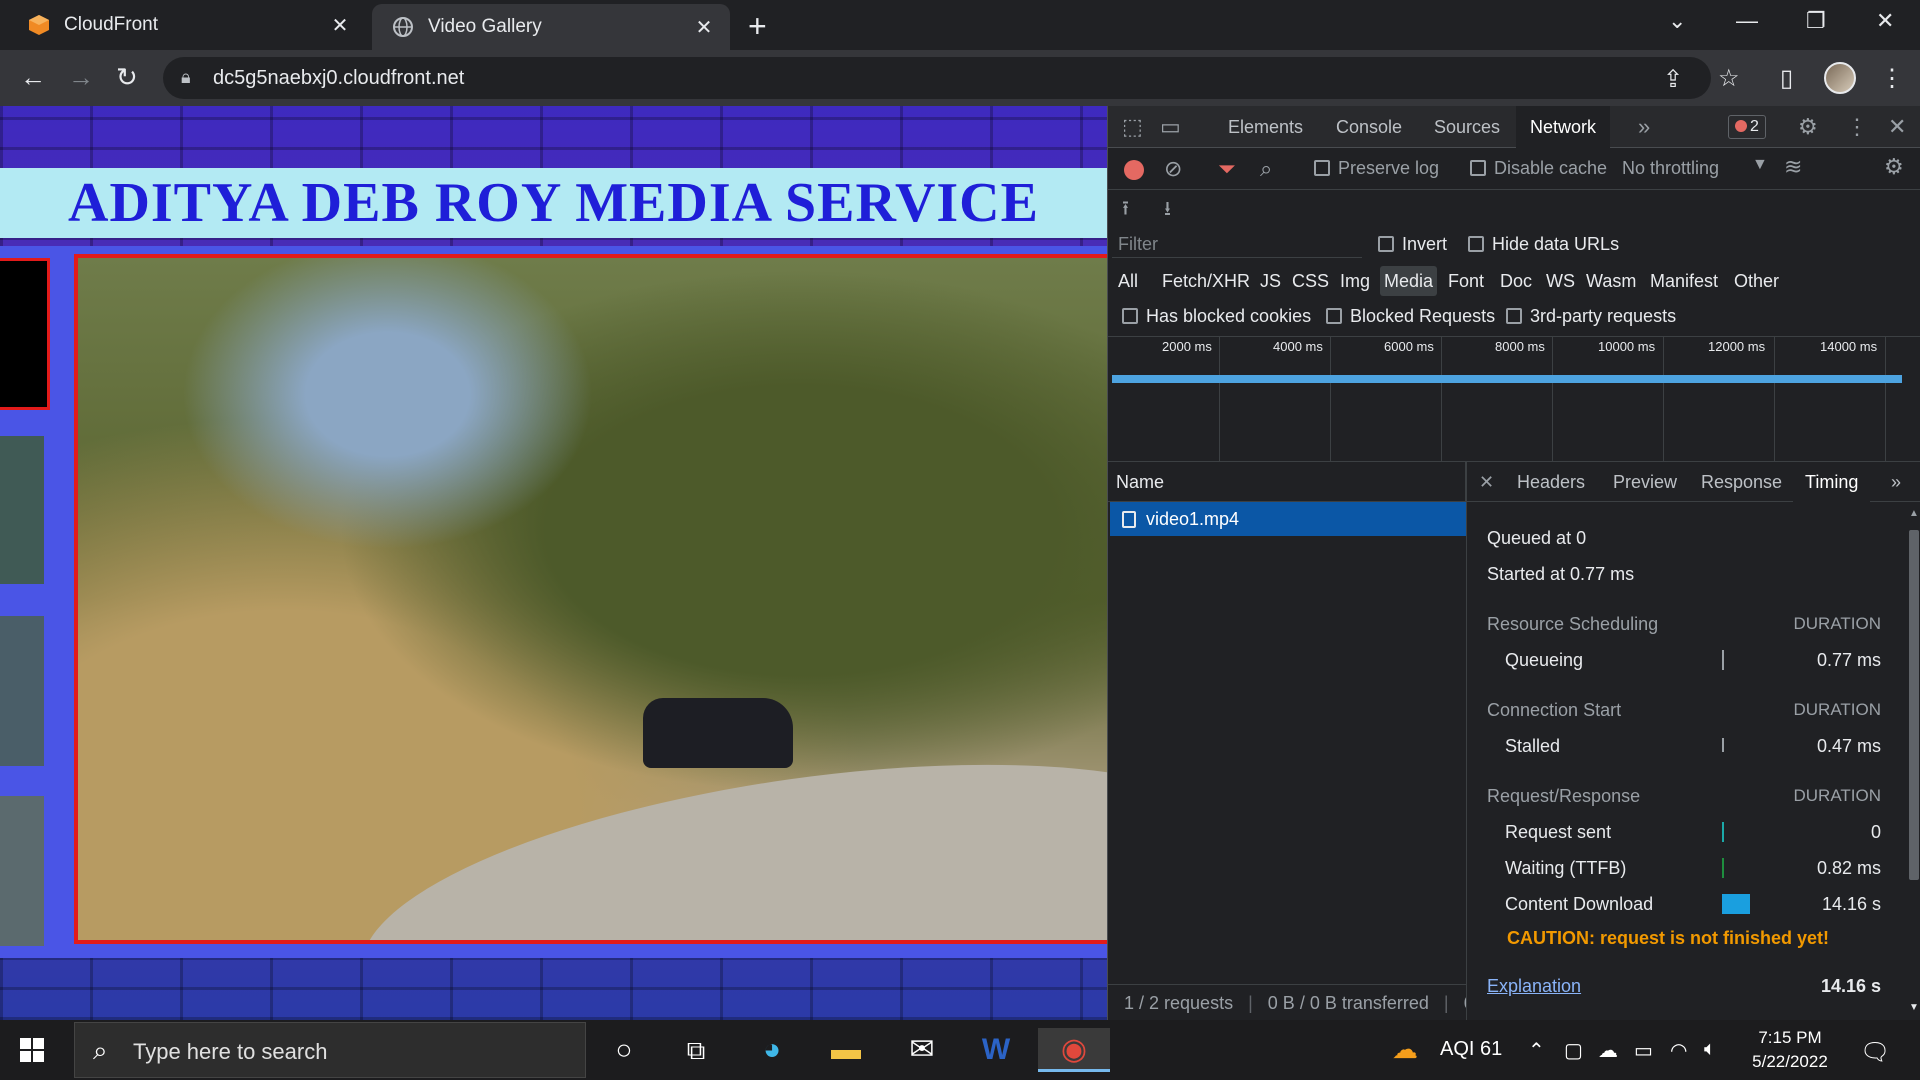 This screenshot has width=1920, height=1080. What do you see at coordinates (922, 1050) in the screenshot?
I see `mail-icon: ✉` at bounding box center [922, 1050].